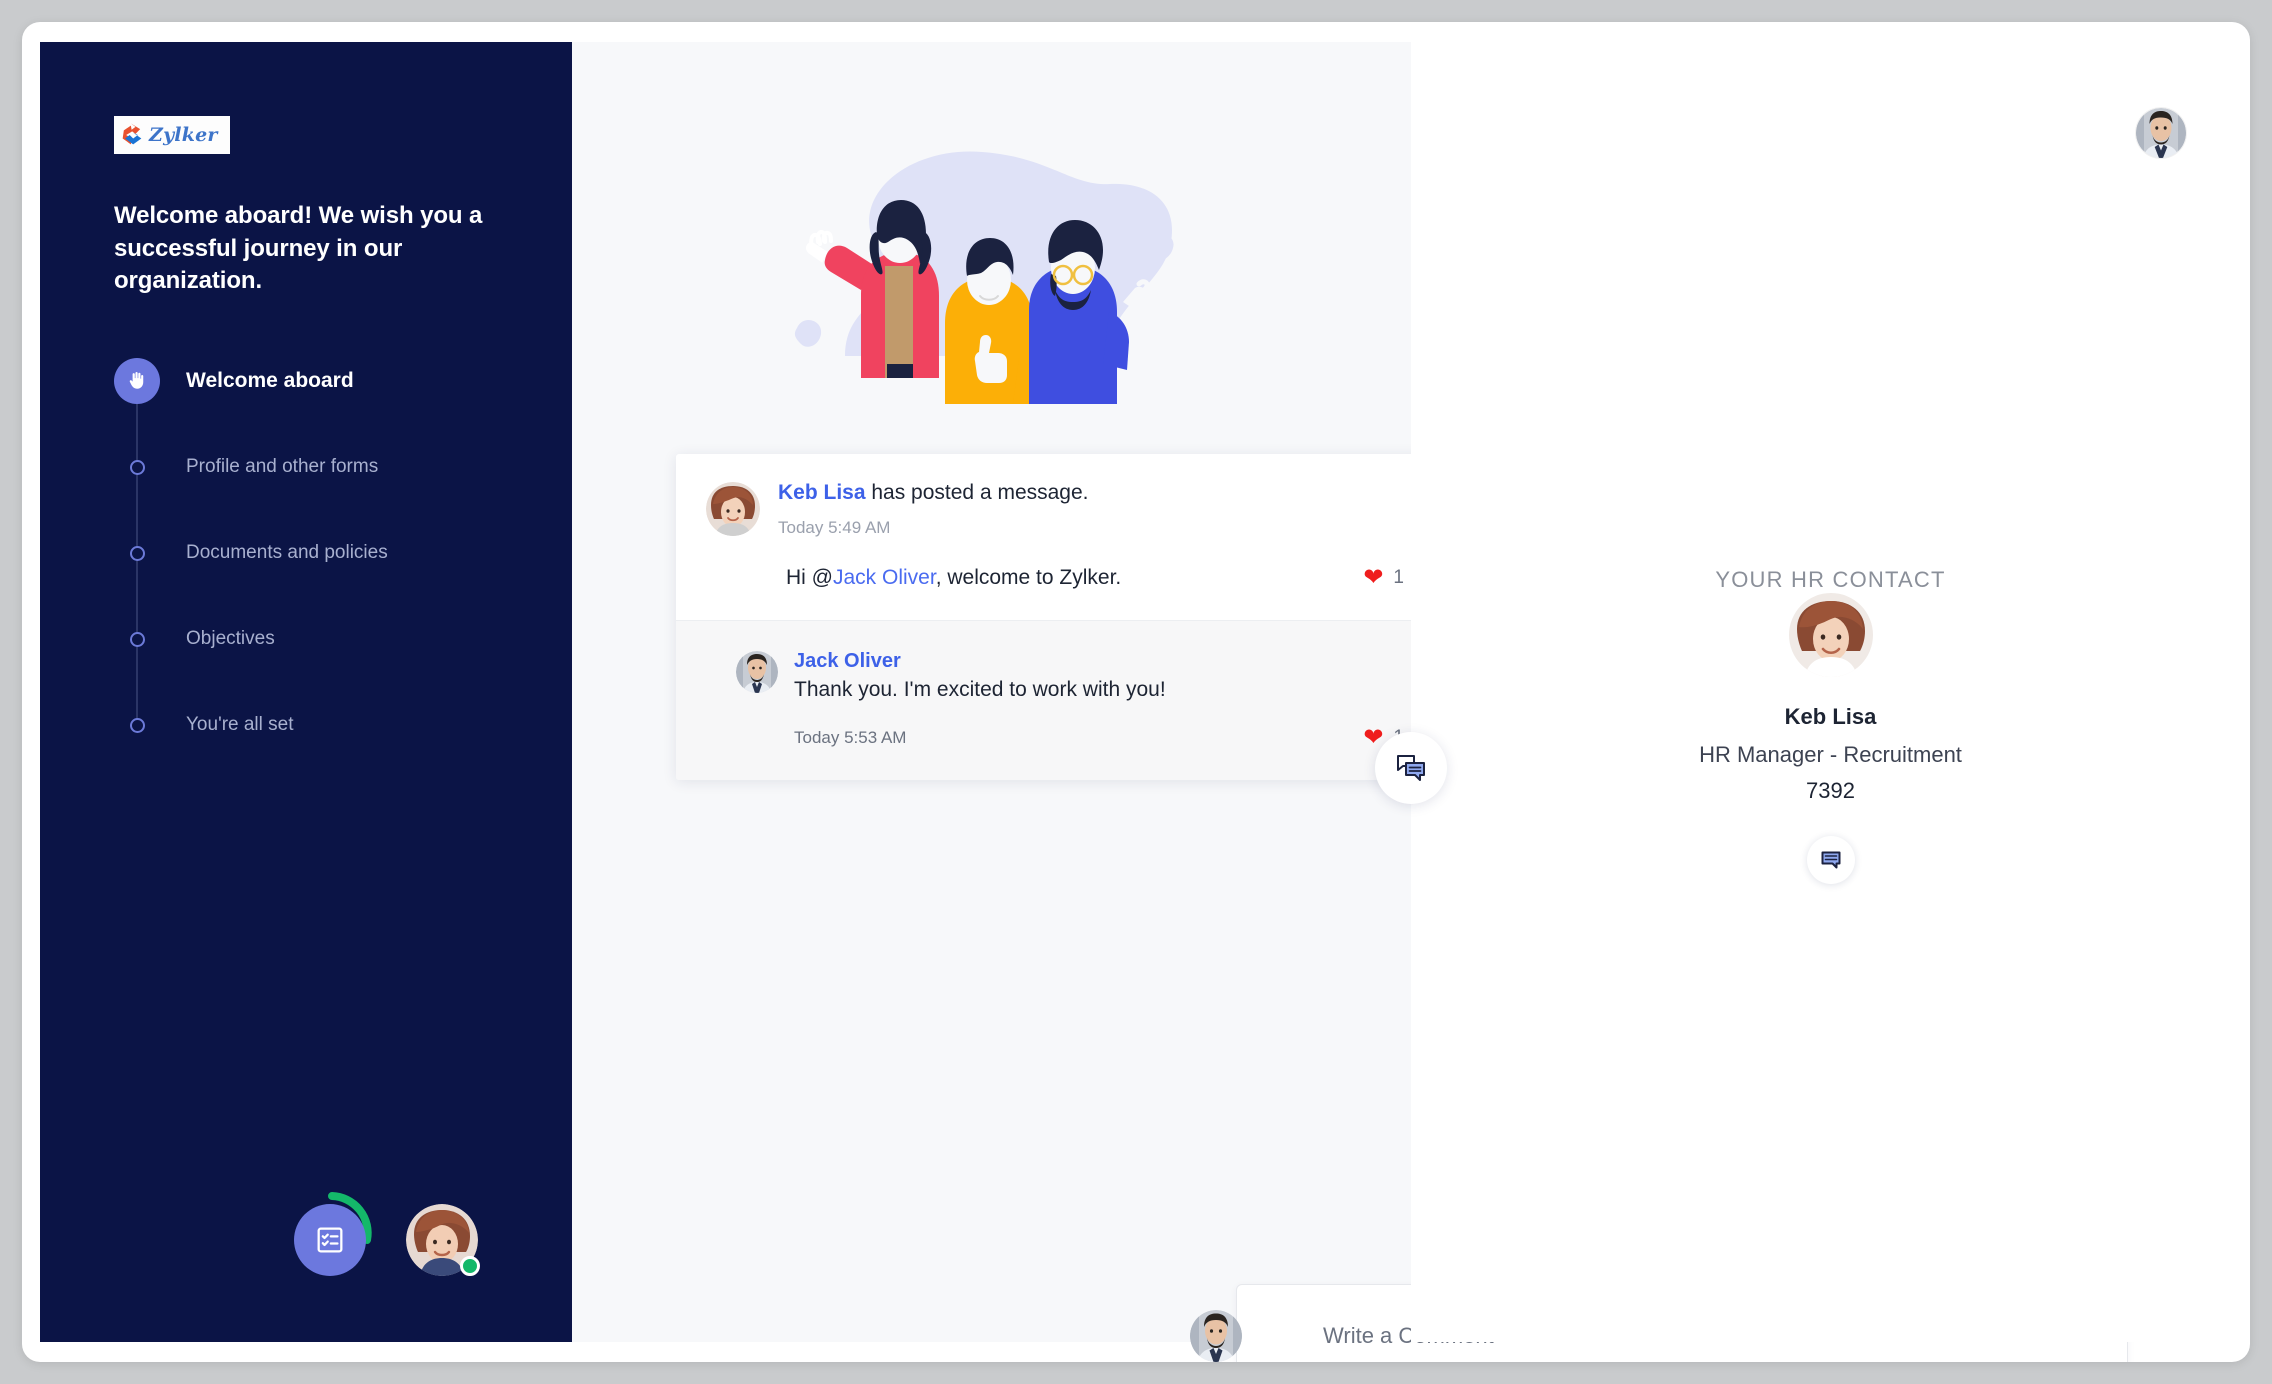  What do you see at coordinates (1113, 661) in the screenshot?
I see `reply-author-name: Jack Oliver` at bounding box center [1113, 661].